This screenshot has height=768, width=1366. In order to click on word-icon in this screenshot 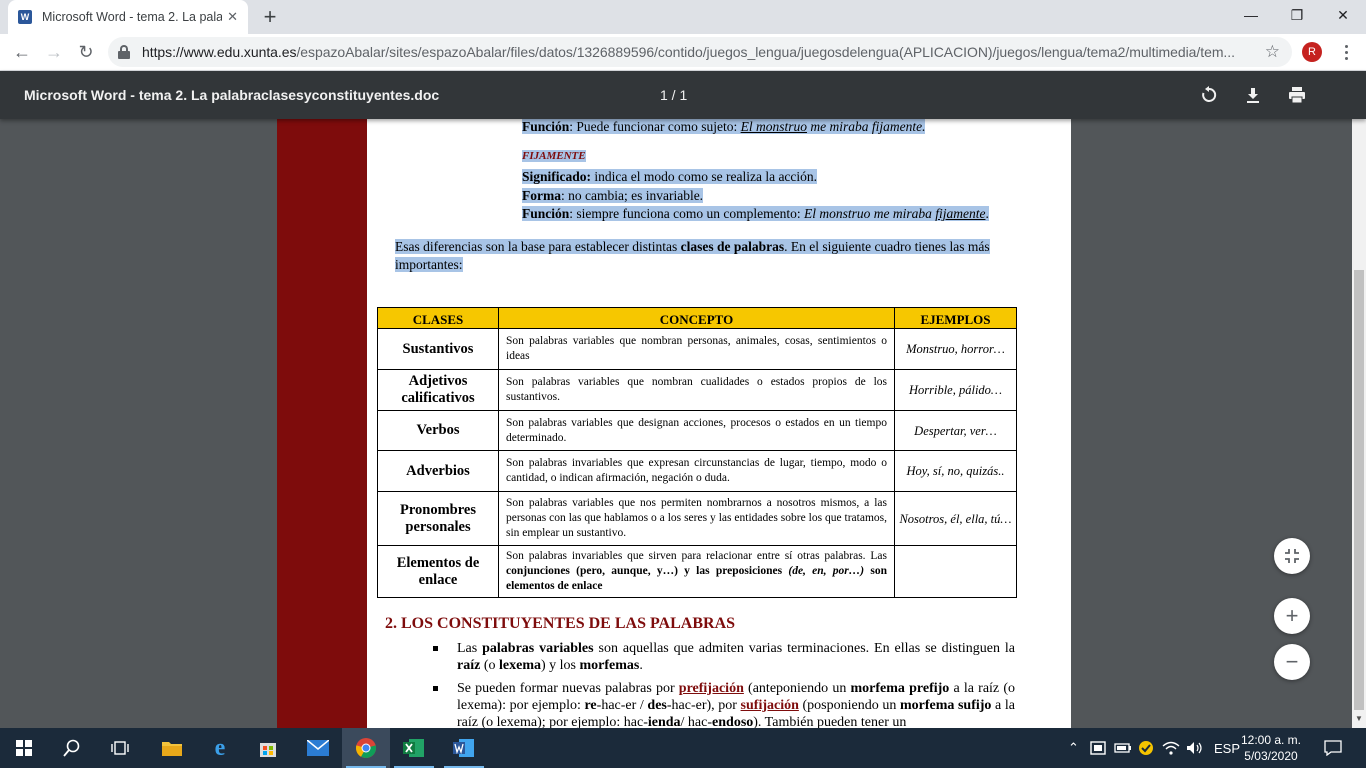, I will do `click(464, 748)`.